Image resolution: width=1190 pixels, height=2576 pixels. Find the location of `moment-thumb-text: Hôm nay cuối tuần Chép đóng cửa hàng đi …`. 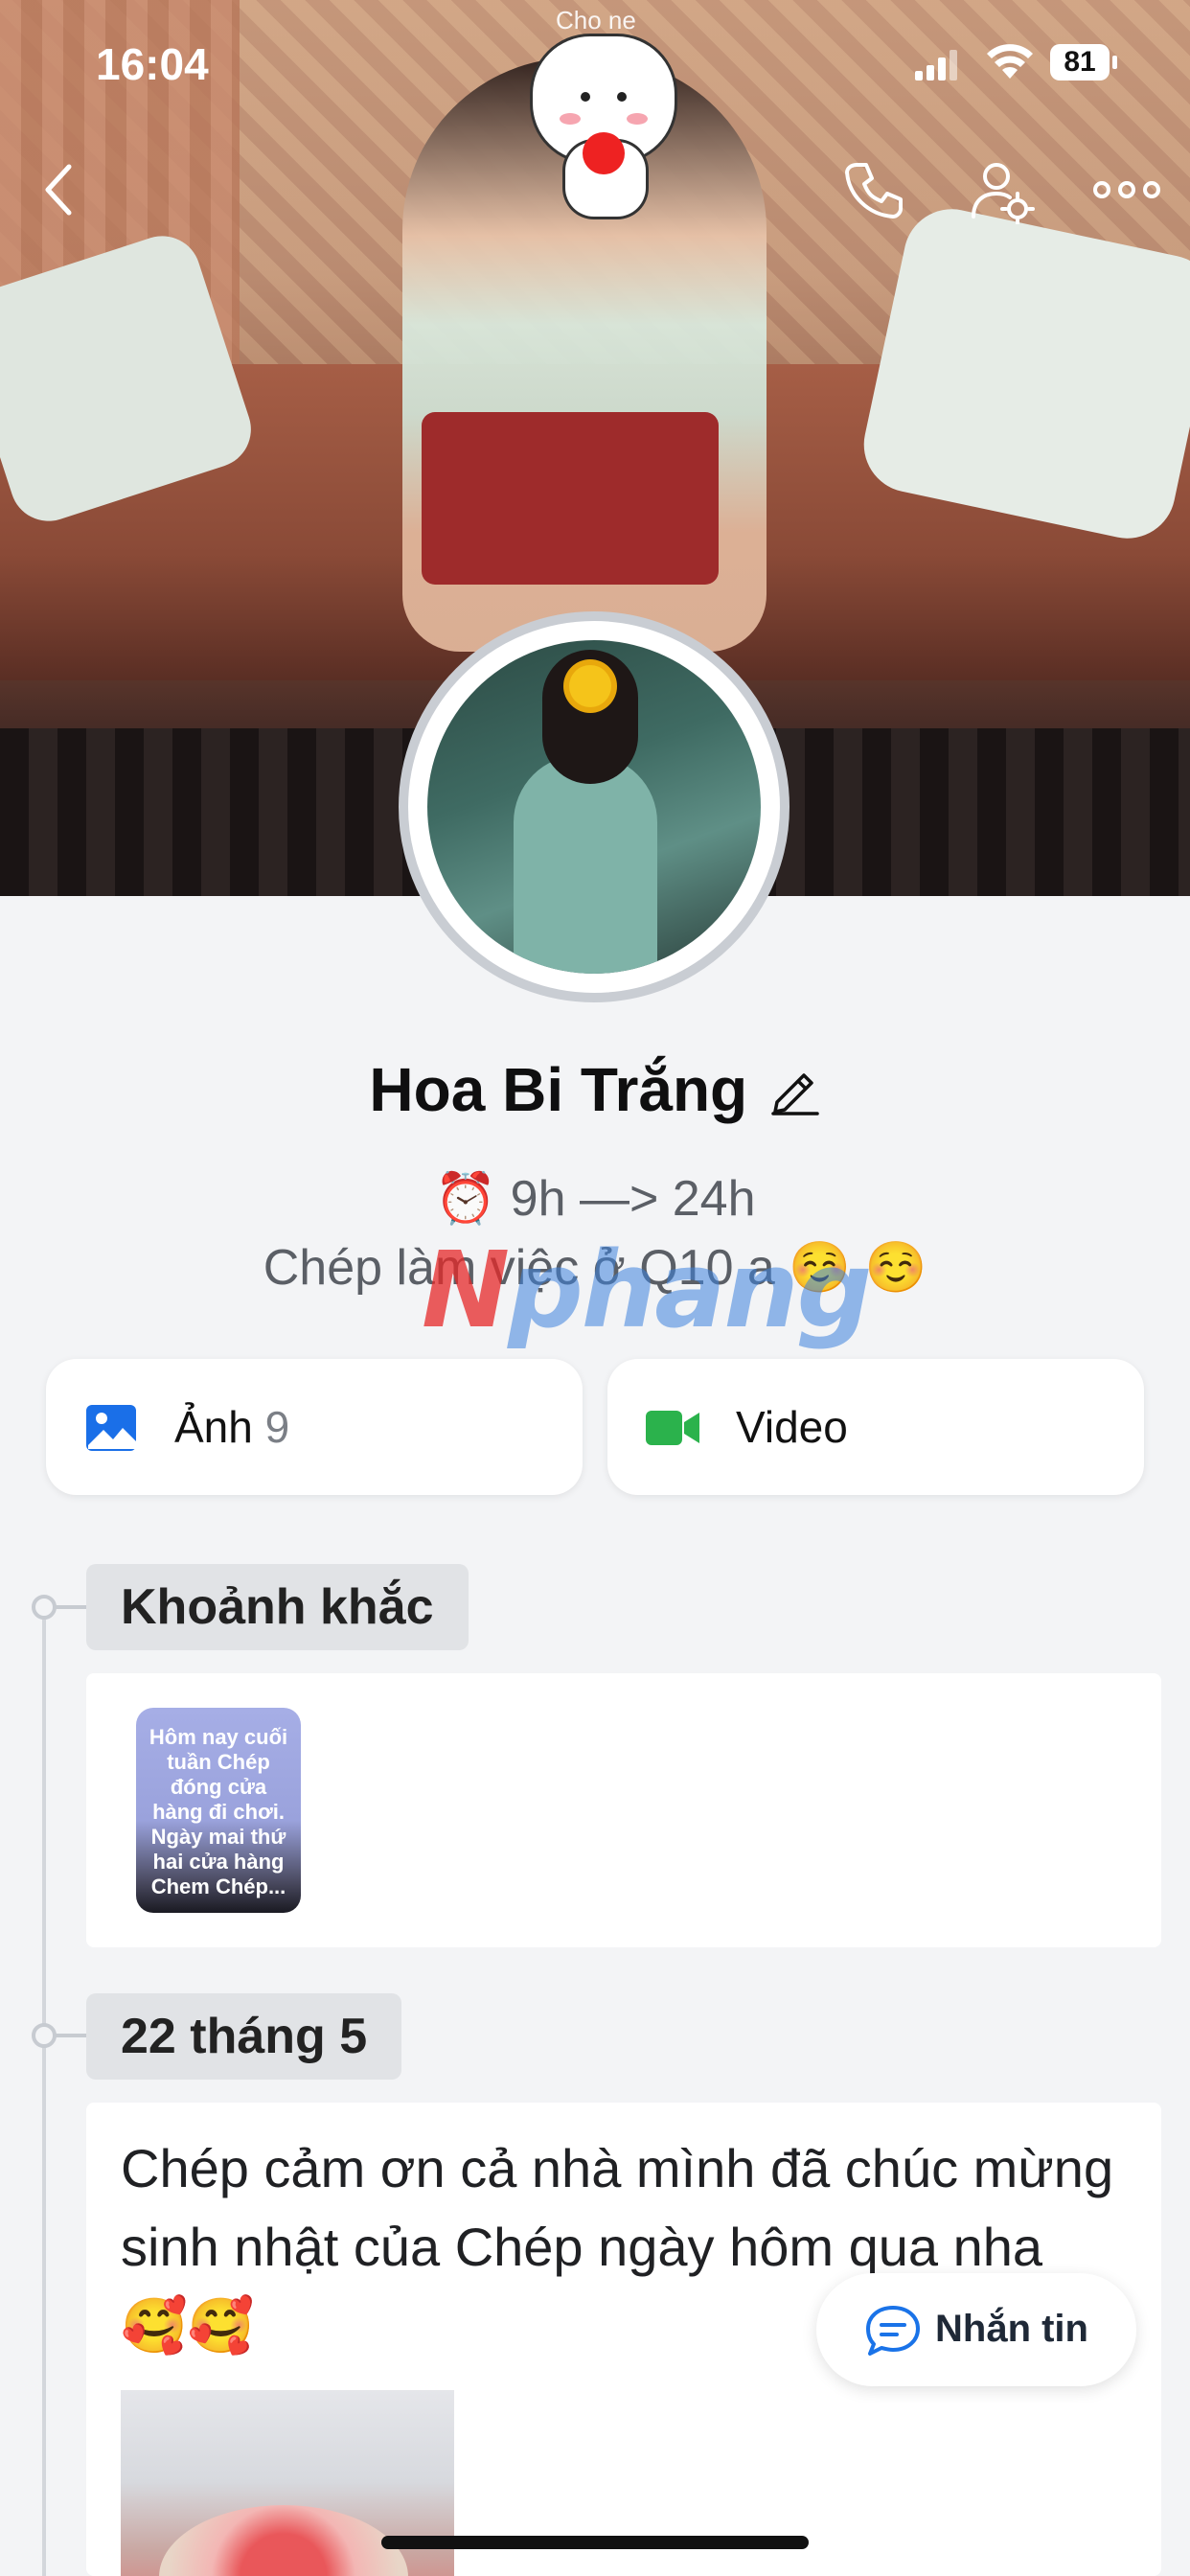

moment-thumb-text: Hôm nay cuối tuần Chép đóng cửa hàng đi … is located at coordinates (218, 1811).